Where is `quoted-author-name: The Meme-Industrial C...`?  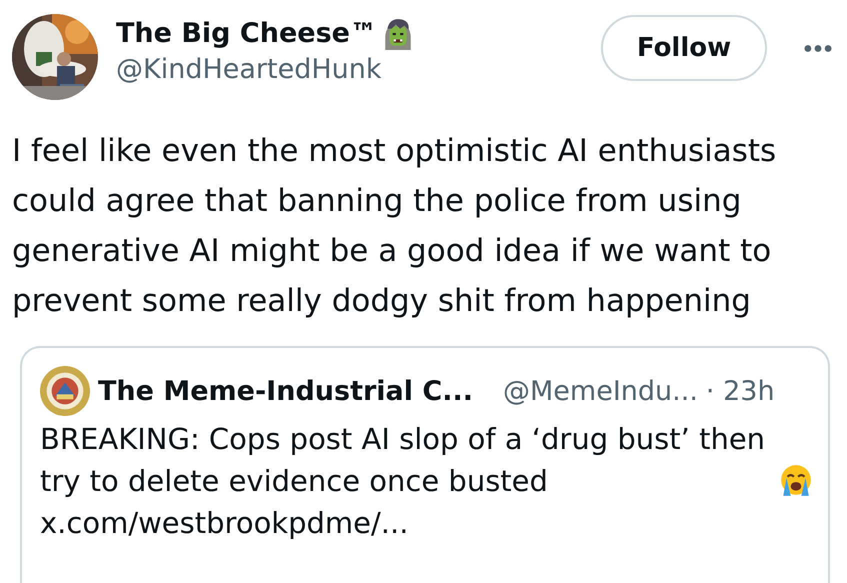 quoted-author-name: The Meme-Industrial C... is located at coordinates (286, 391).